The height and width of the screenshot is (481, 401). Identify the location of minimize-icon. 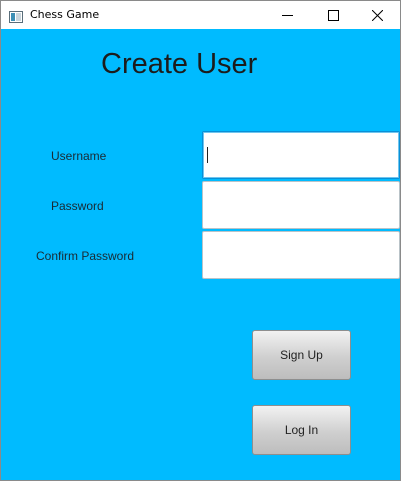
(287, 15).